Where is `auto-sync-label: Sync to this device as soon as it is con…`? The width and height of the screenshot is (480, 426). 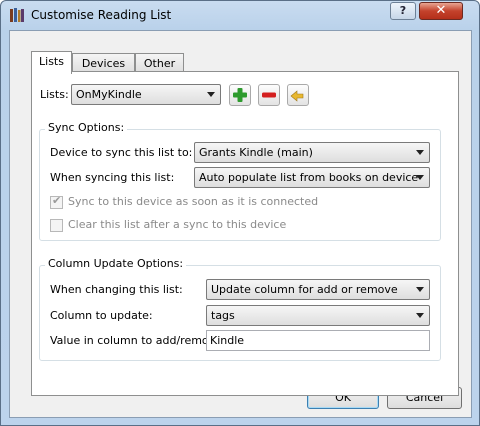 auto-sync-label: Sync to this device as soon as it is con… is located at coordinates (193, 201).